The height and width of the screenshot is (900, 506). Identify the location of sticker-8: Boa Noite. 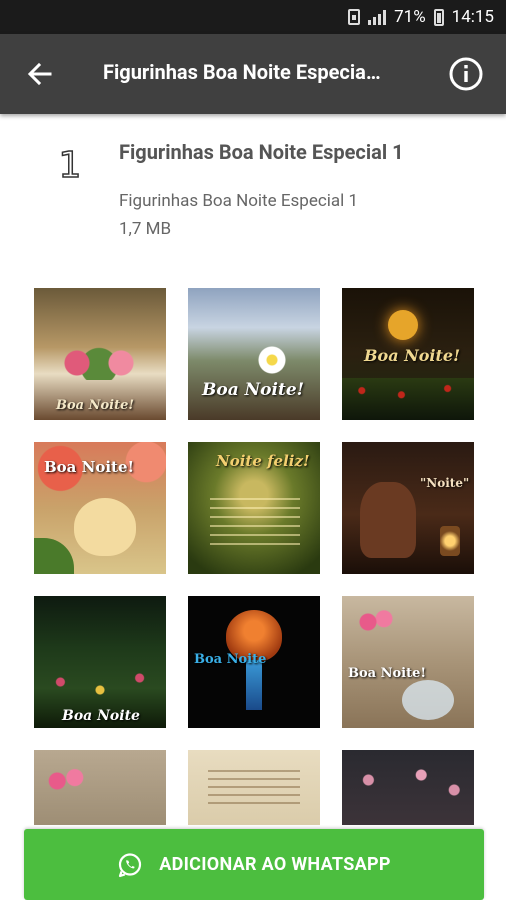
(254, 662).